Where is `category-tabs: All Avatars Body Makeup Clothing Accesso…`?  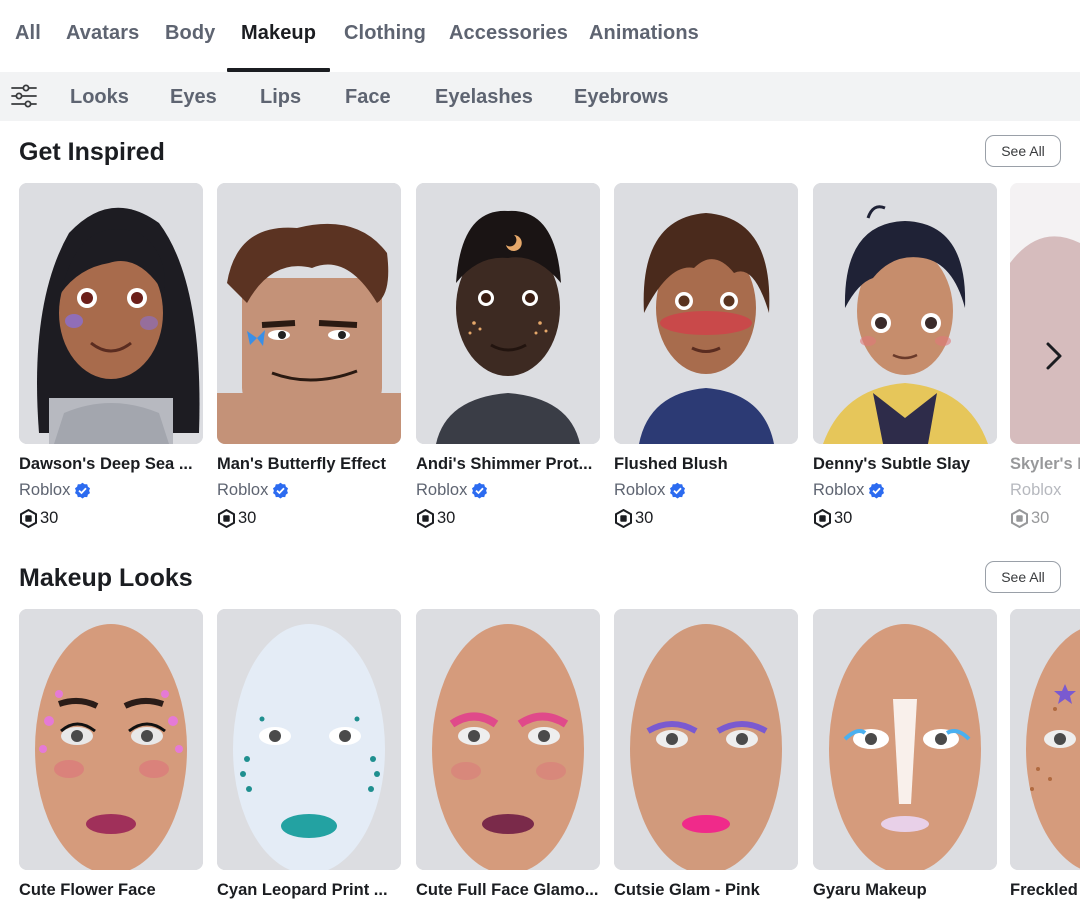
category-tabs: All Avatars Body Makeup Clothing Accesso… is located at coordinates (540, 36).